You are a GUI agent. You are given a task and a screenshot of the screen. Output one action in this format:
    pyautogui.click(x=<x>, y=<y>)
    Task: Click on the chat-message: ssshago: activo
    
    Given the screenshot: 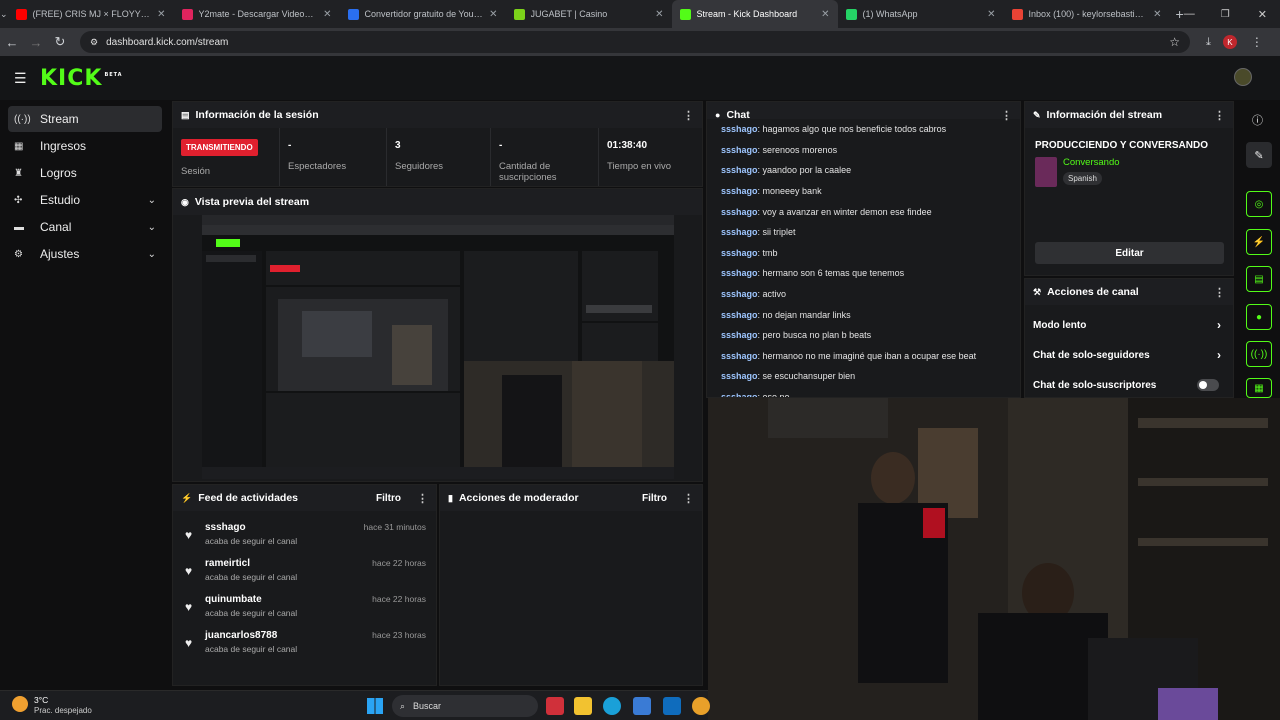 What is the action you would take?
    pyautogui.click(x=863, y=294)
    